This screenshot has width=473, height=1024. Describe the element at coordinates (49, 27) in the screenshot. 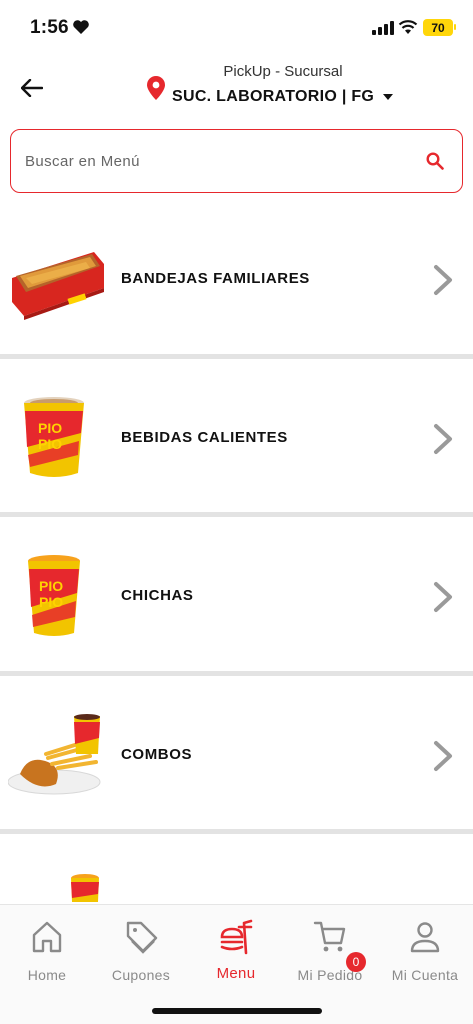

I see `status-time: 1:56` at that location.